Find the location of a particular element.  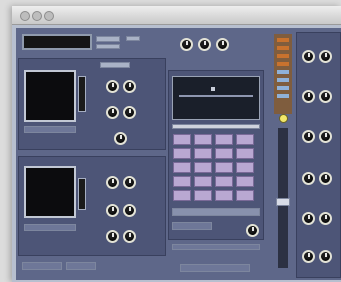

center-footer-field is located at coordinates (216, 247).